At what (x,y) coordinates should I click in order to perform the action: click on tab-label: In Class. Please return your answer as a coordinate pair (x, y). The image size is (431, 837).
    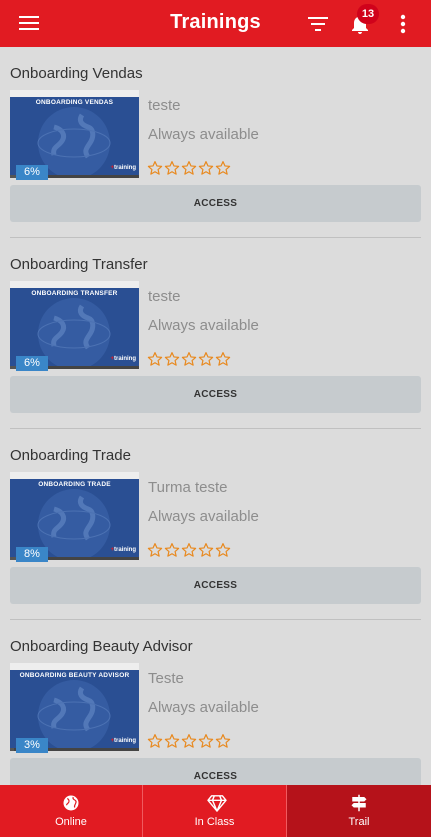
    Looking at the image, I should click on (214, 822).